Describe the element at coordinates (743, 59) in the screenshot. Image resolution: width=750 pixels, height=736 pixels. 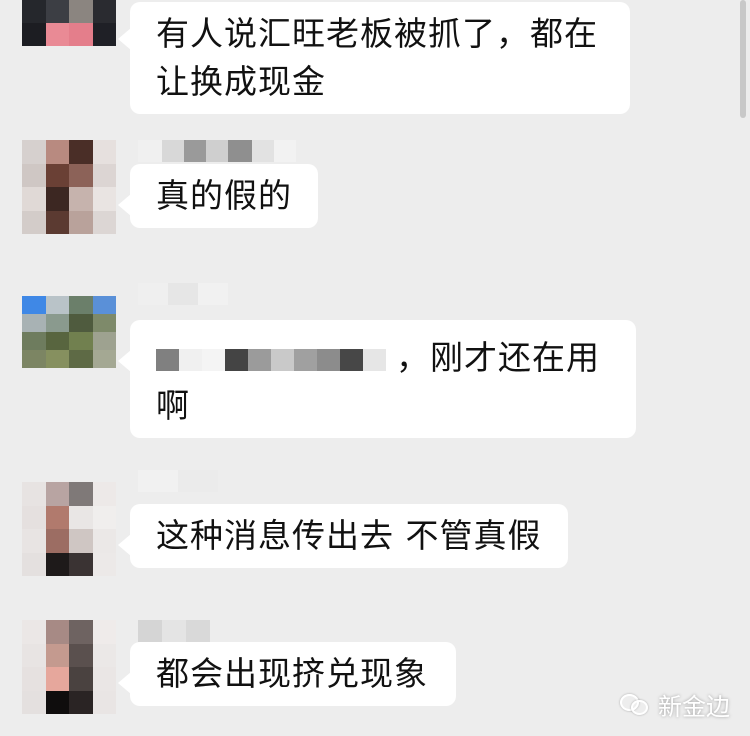
I see `scrollbar` at that location.